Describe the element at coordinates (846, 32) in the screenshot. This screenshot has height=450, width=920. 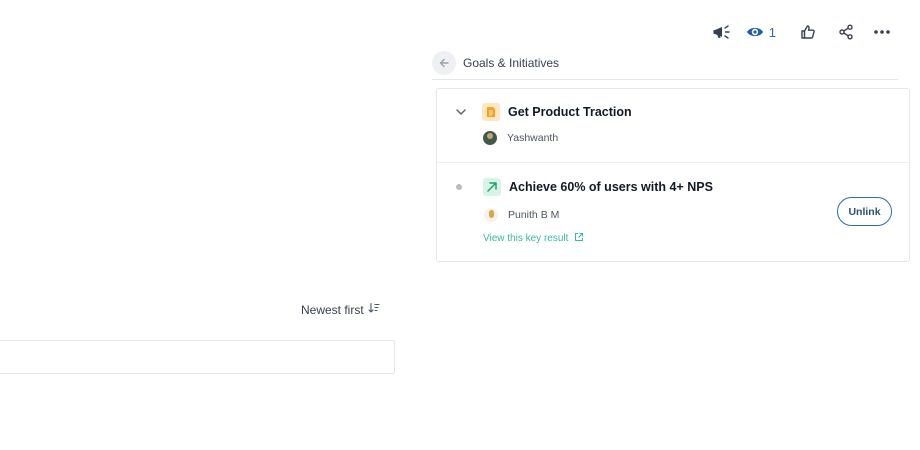
I see `share-icon` at that location.